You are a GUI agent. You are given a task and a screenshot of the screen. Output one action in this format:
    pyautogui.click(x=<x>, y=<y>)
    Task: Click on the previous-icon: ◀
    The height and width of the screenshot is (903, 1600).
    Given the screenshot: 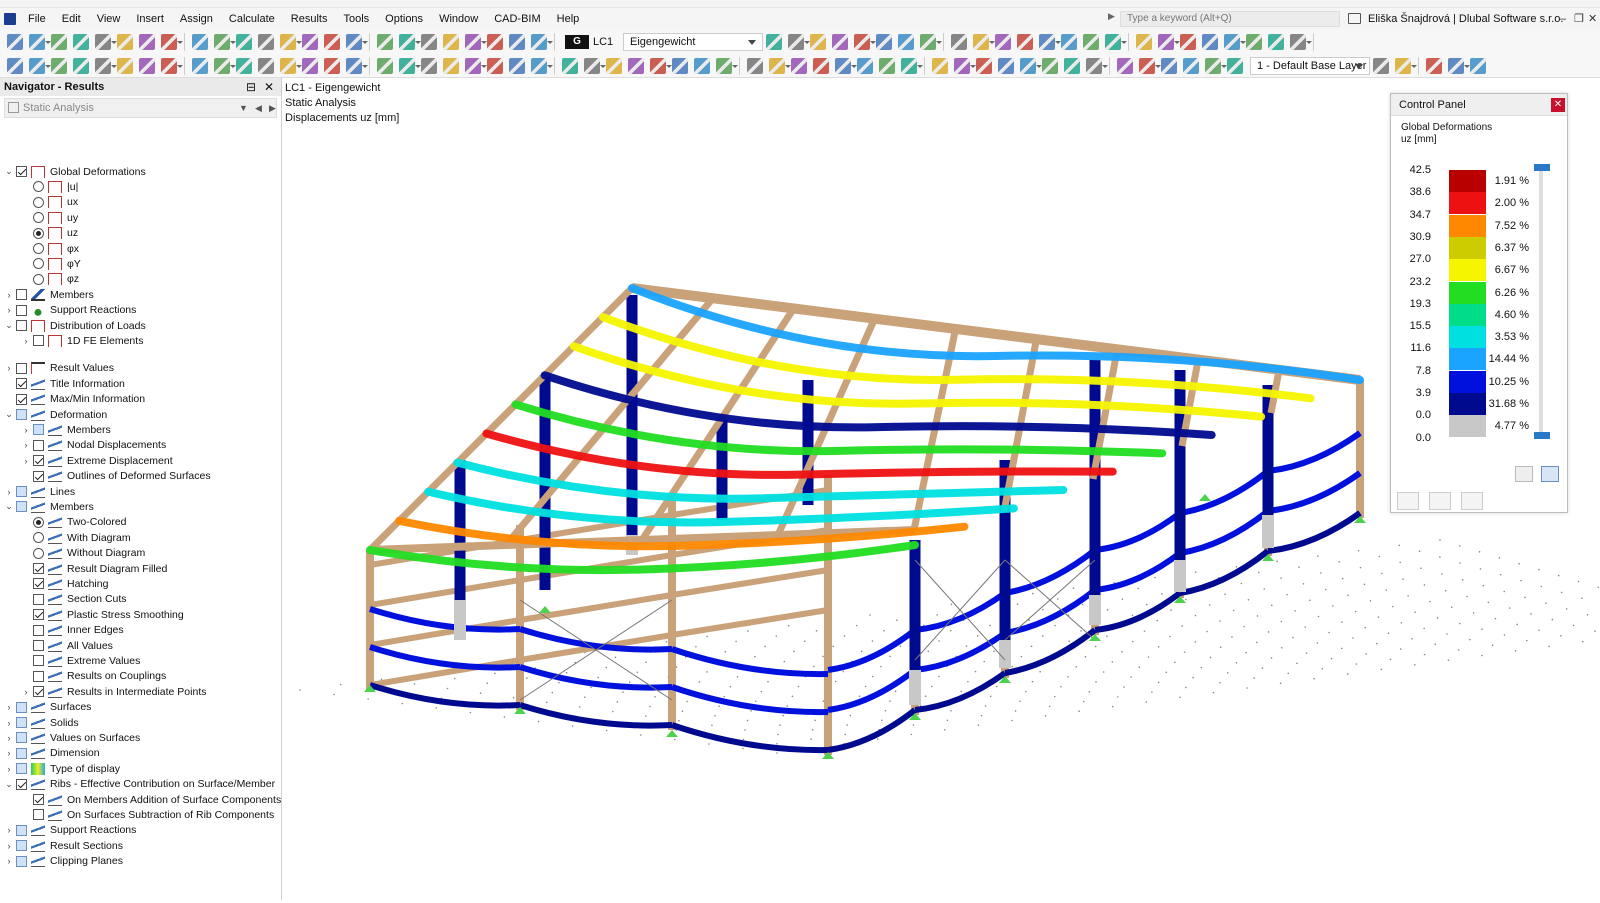 What is the action you would take?
    pyautogui.click(x=258, y=108)
    